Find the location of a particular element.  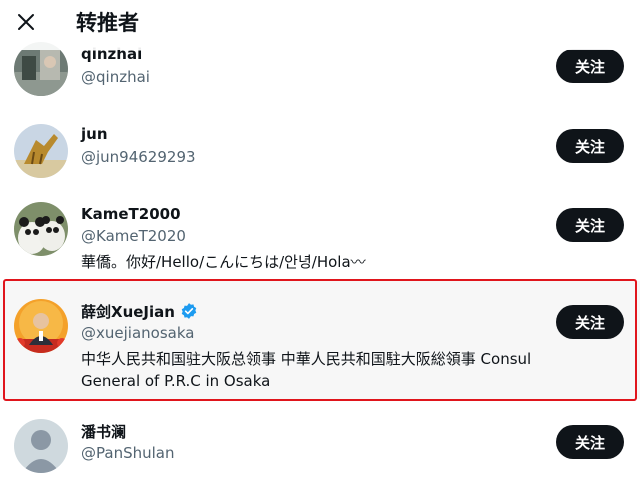

user-handle: @xuejianosaka is located at coordinates (137, 333).